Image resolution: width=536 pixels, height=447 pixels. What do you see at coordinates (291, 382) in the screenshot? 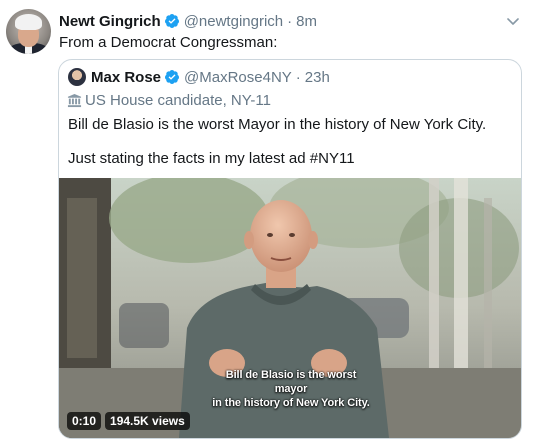
I see `video-caption-line1: Bill de Blasio is the worst mayor` at bounding box center [291, 382].